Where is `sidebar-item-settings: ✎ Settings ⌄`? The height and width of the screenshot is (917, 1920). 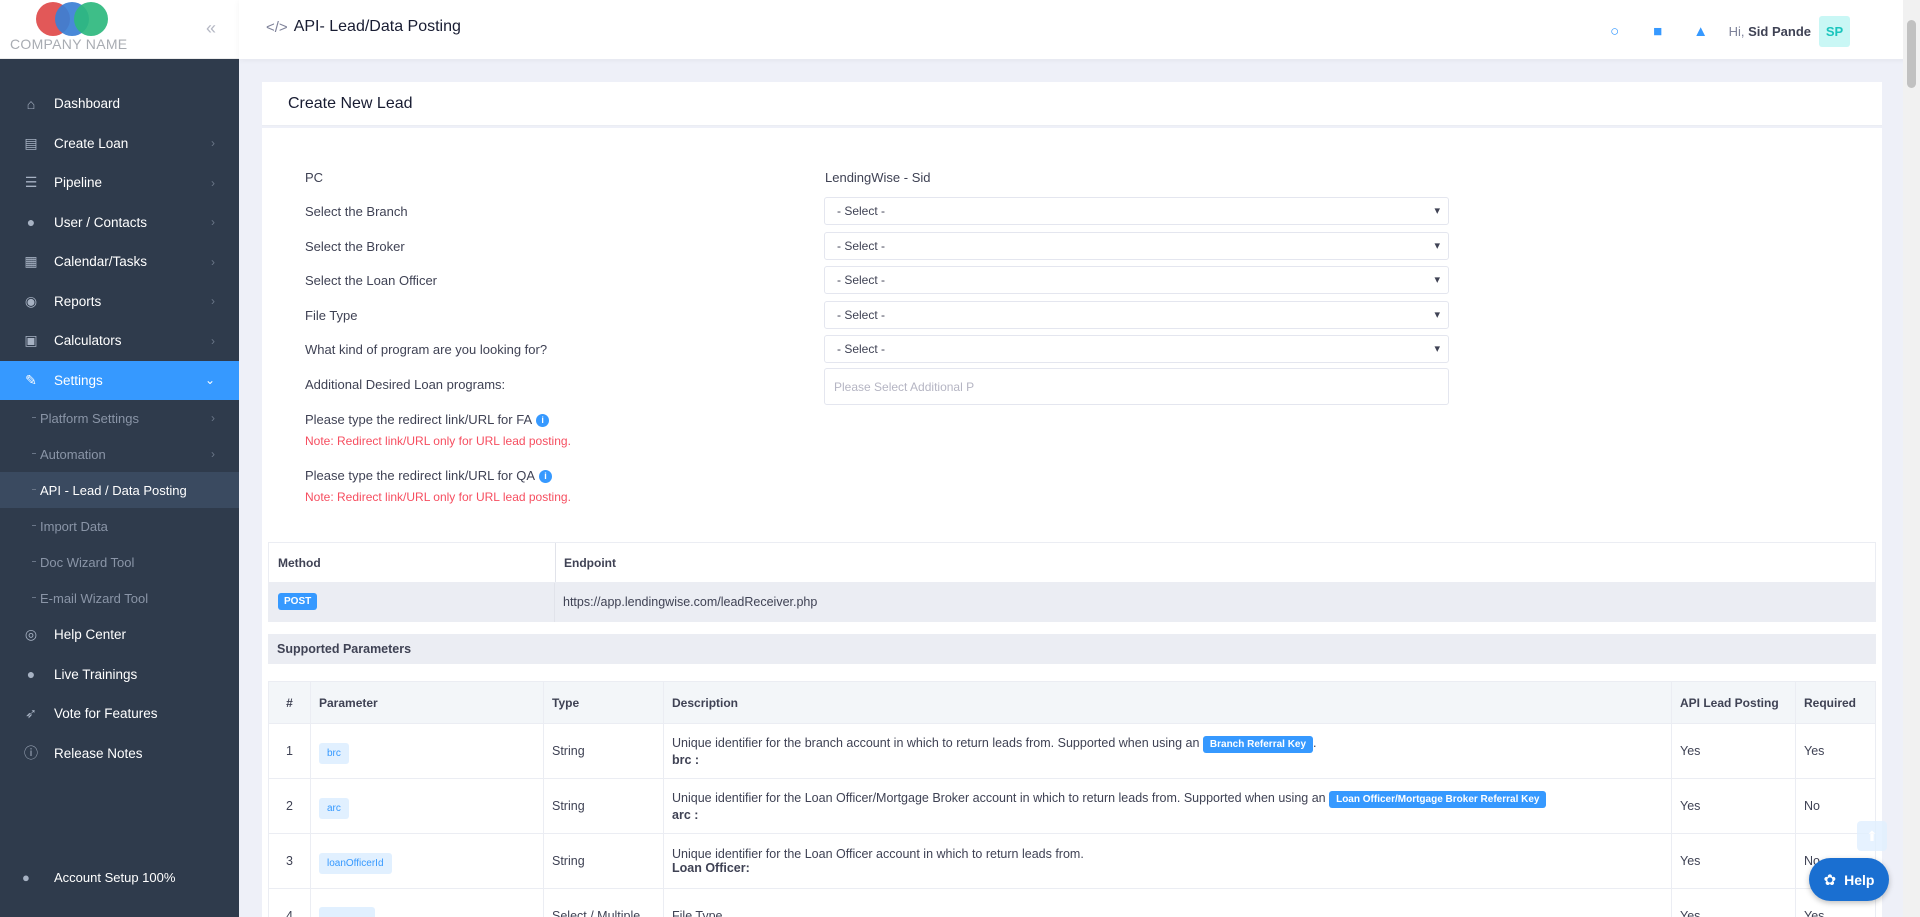
sidebar-item-settings: ✎ Settings ⌄ is located at coordinates (119, 380).